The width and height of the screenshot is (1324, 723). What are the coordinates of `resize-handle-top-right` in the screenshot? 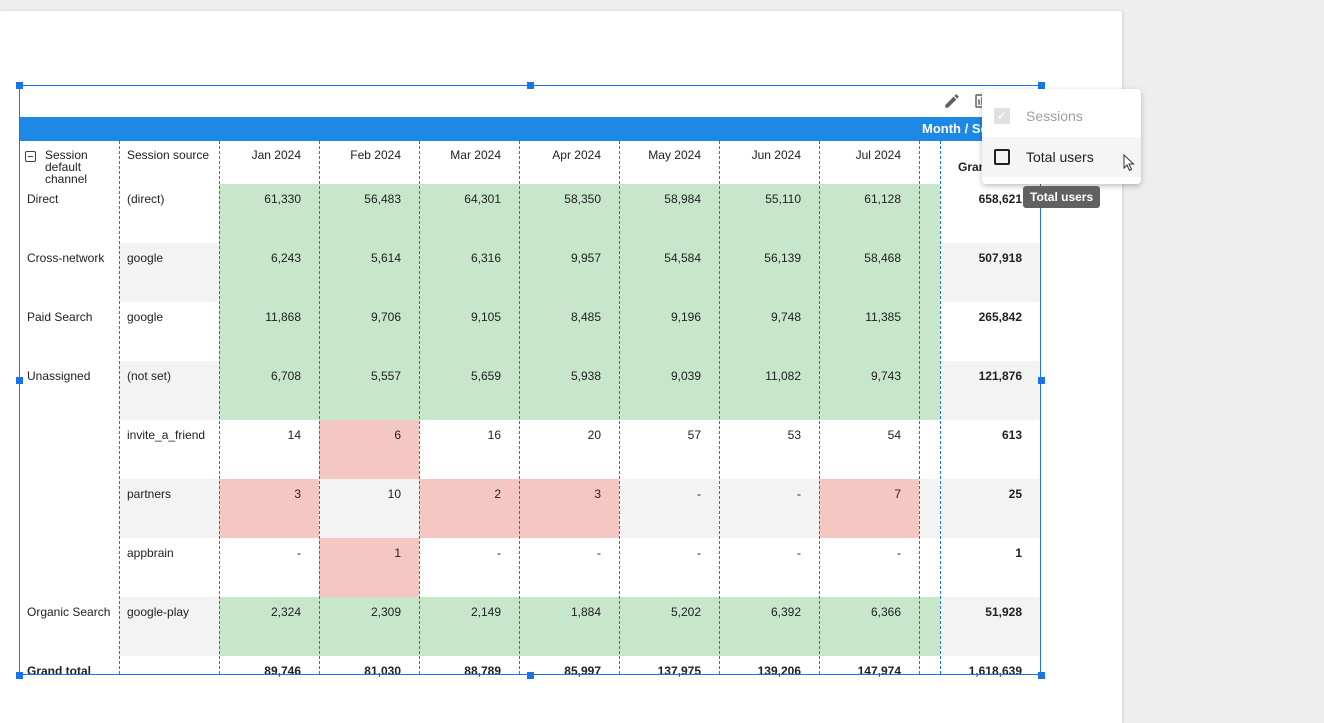 It's located at (1041, 85).